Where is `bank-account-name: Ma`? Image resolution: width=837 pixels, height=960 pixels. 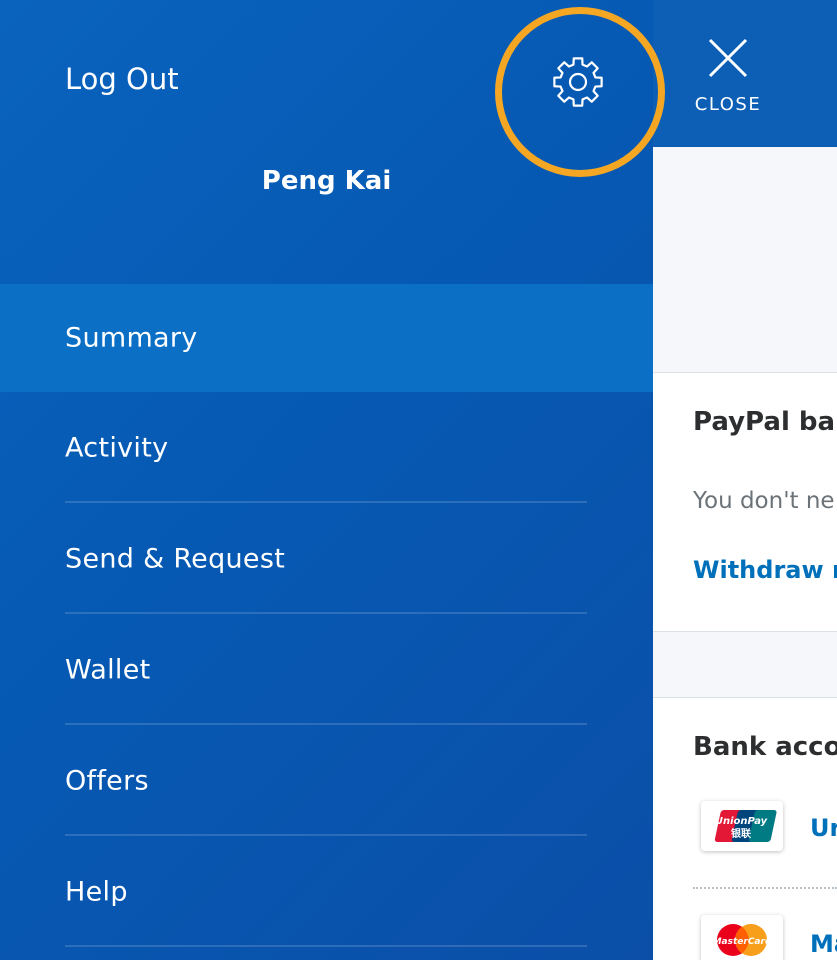
bank-account-name: Ma is located at coordinates (823, 944).